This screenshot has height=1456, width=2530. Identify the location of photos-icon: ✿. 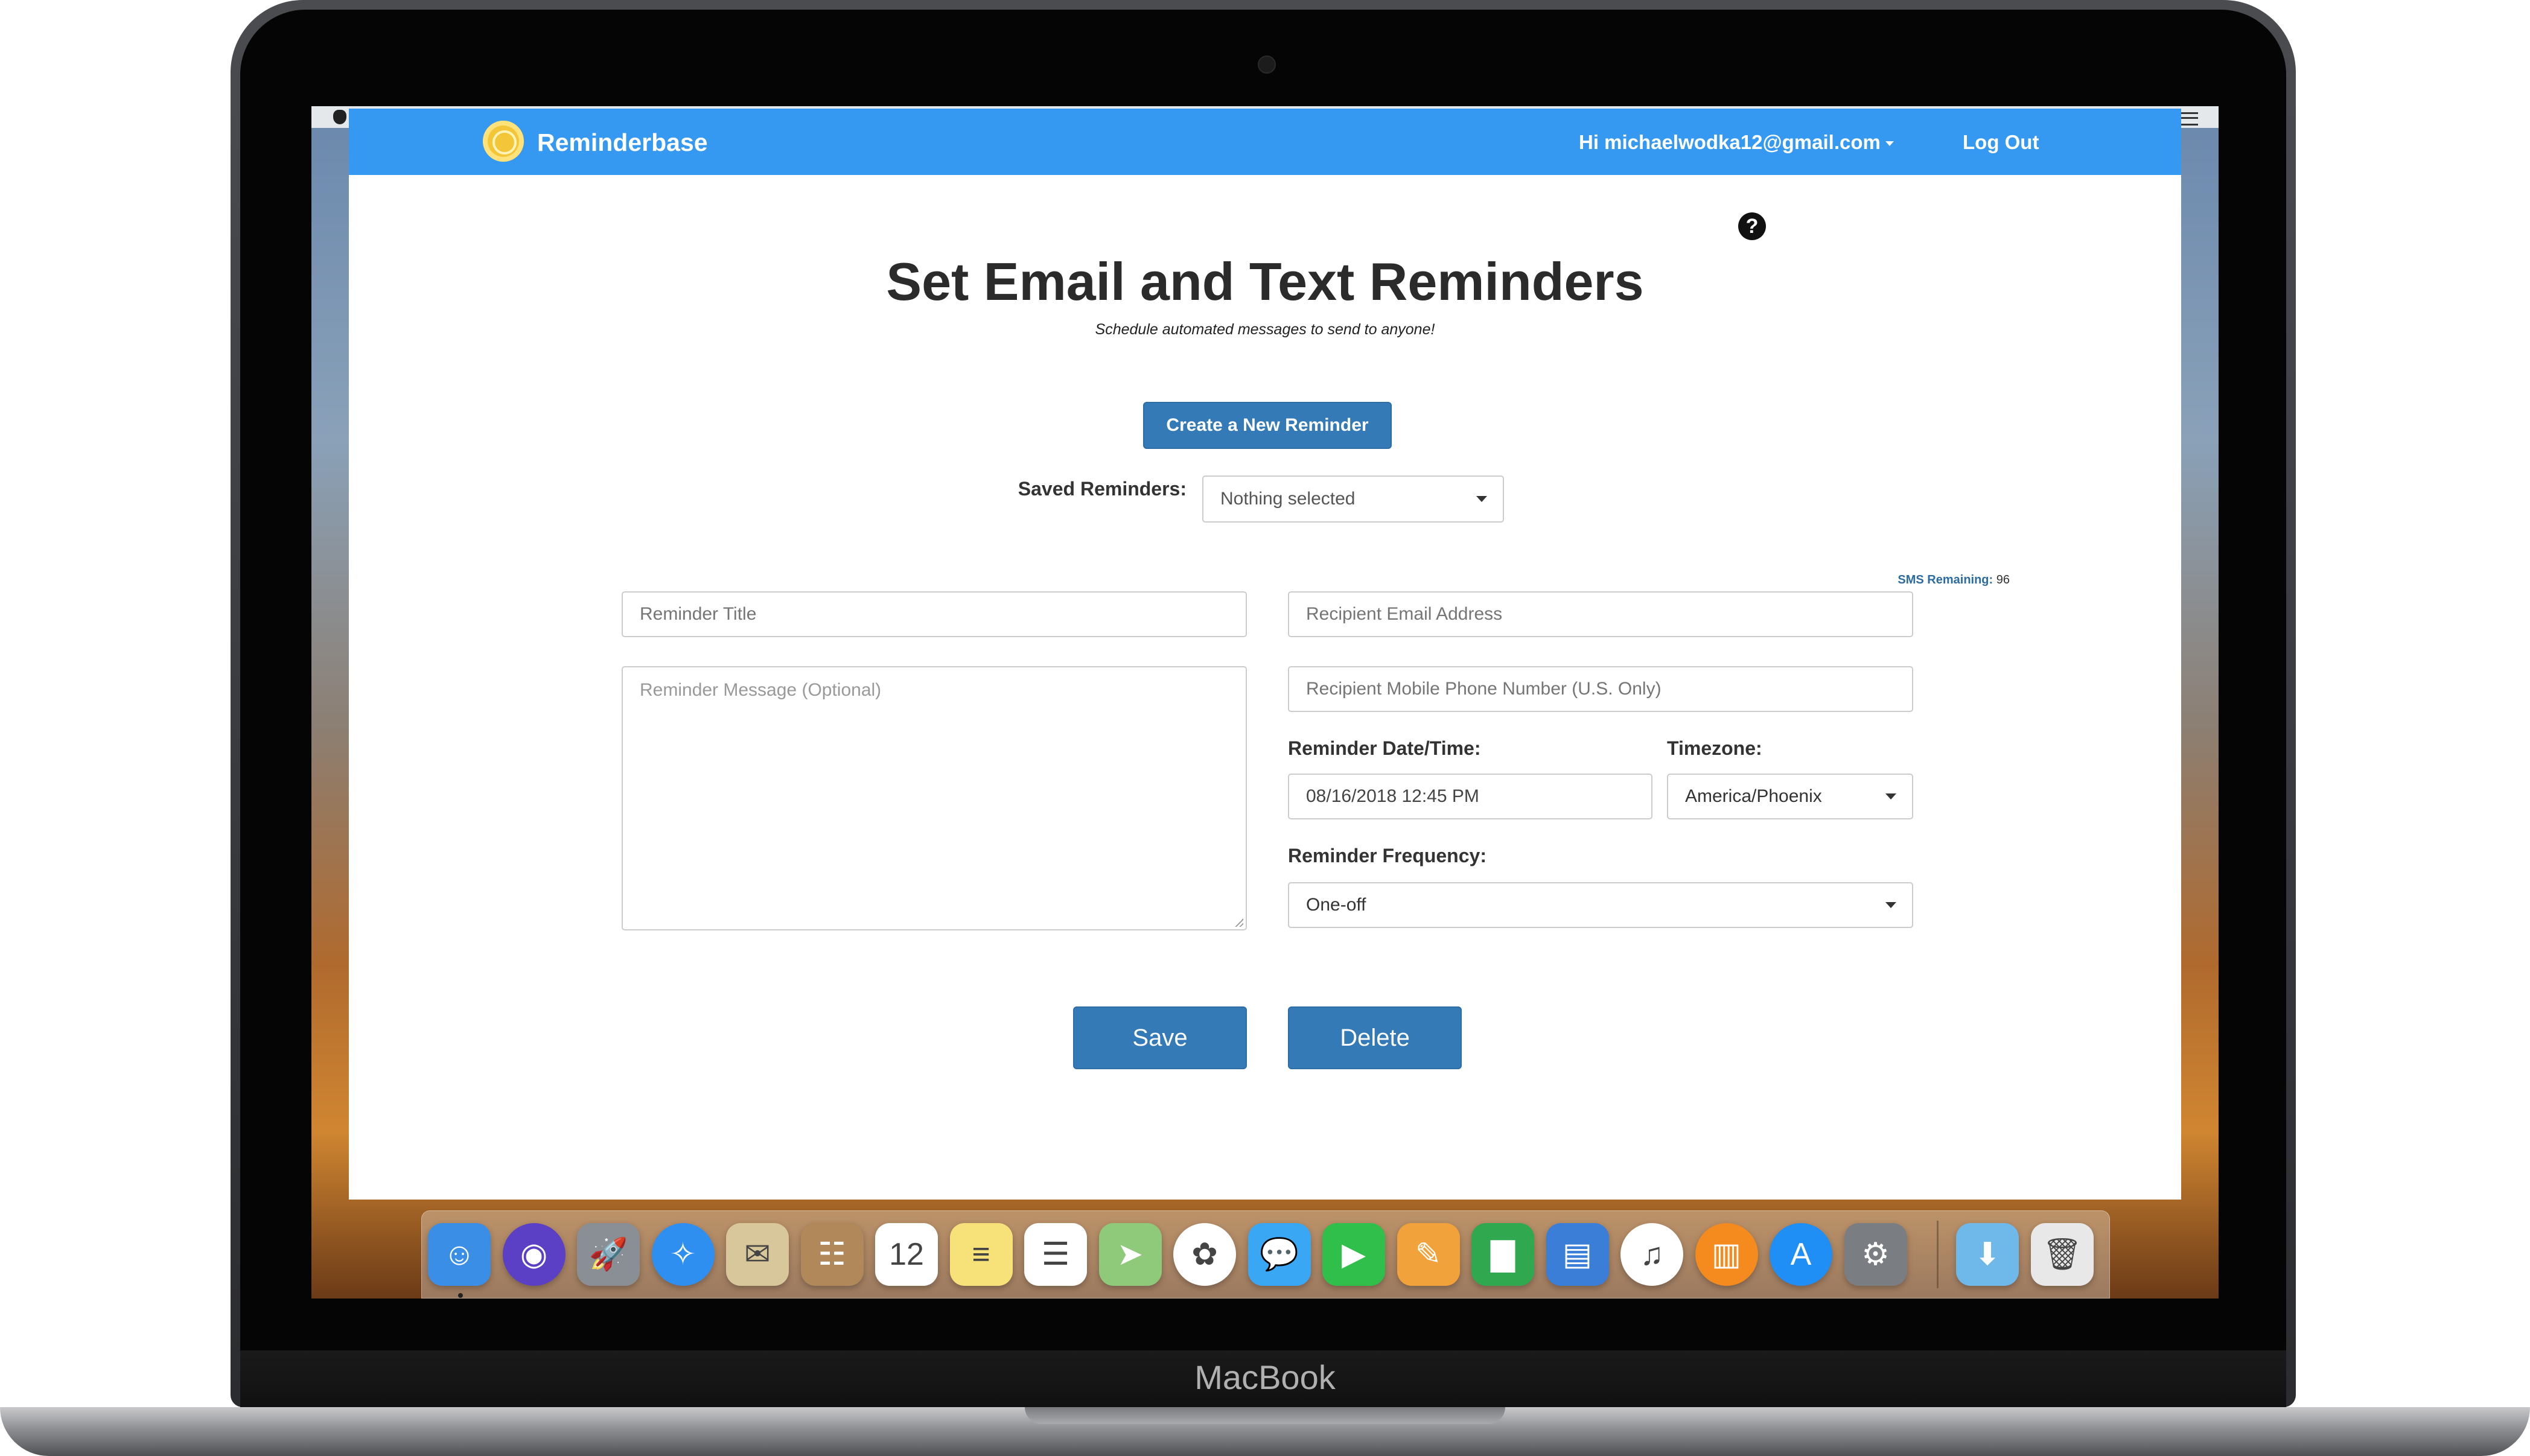
(1204, 1254).